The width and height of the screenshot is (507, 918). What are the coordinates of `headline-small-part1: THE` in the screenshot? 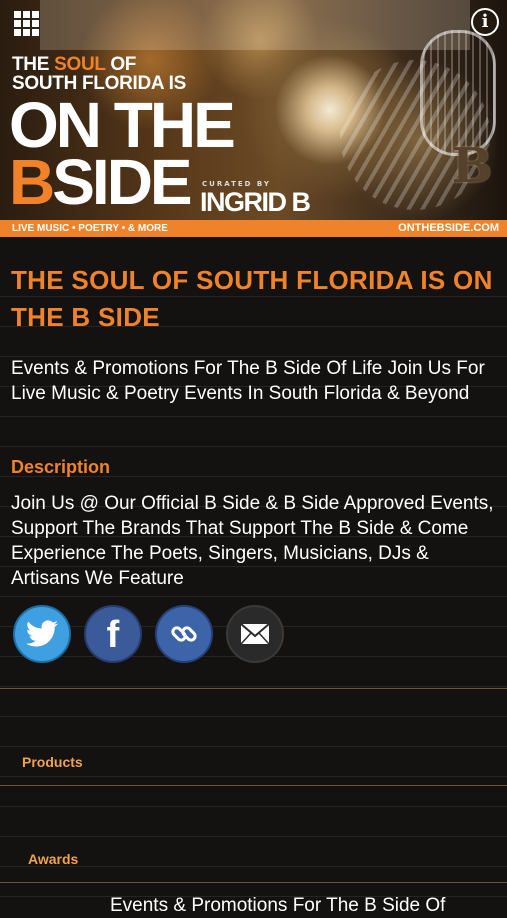 It's located at (33, 64).